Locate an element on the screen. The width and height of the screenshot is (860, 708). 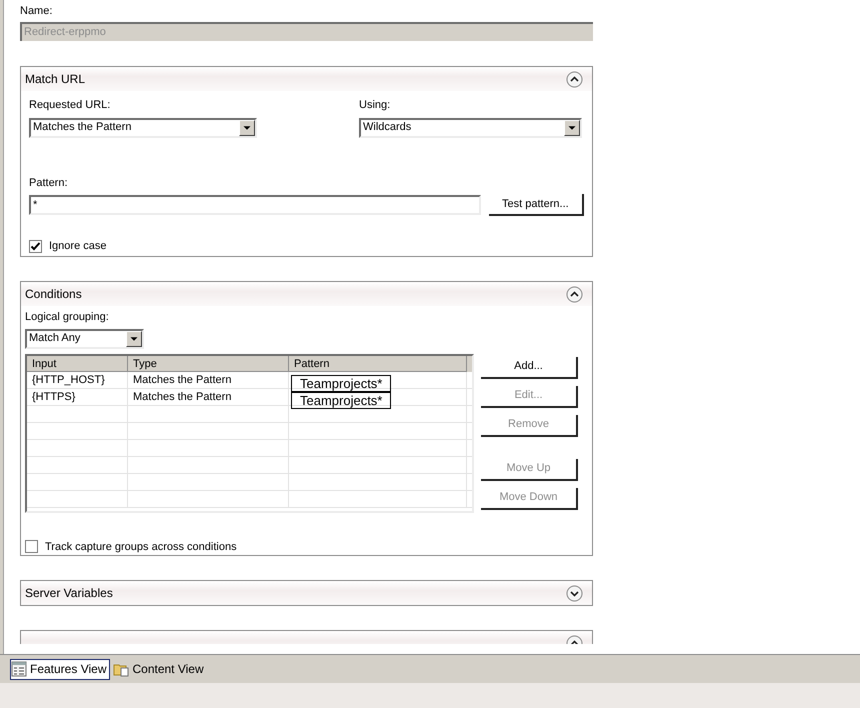
requested-url-dropdown: Matches the Pattern is located at coordinates (143, 128).